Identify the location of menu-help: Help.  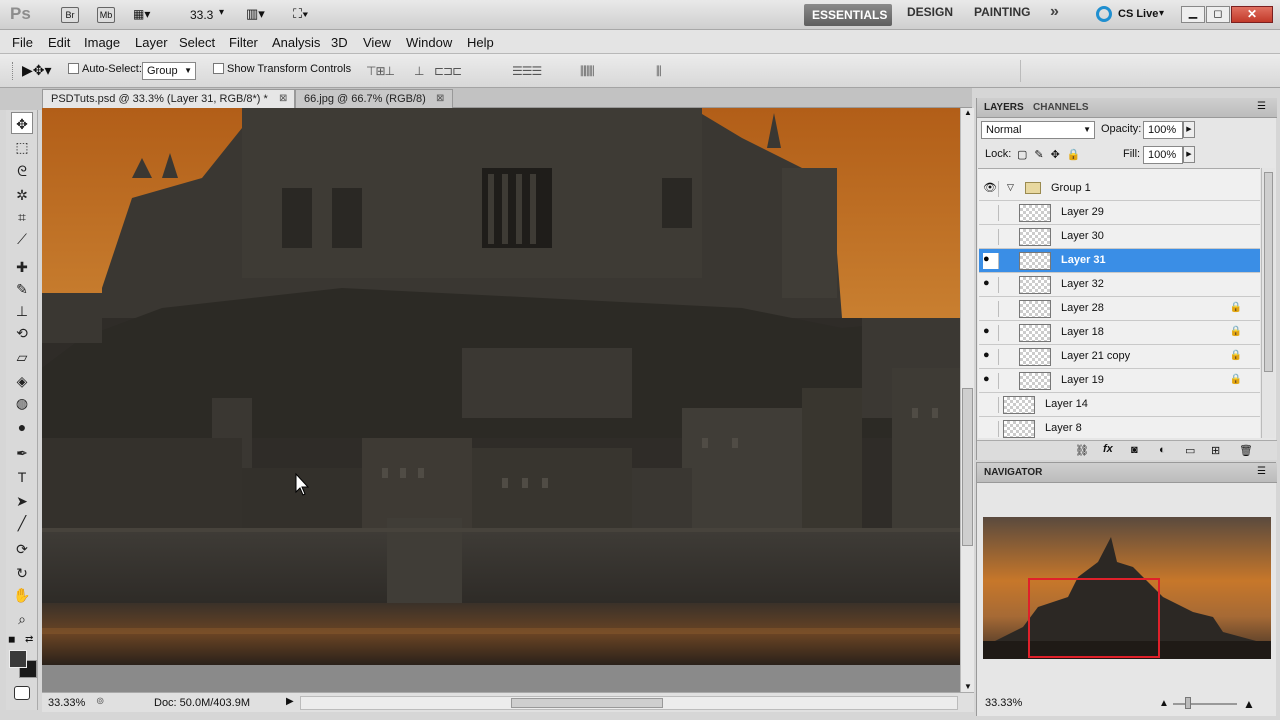
(480, 42).